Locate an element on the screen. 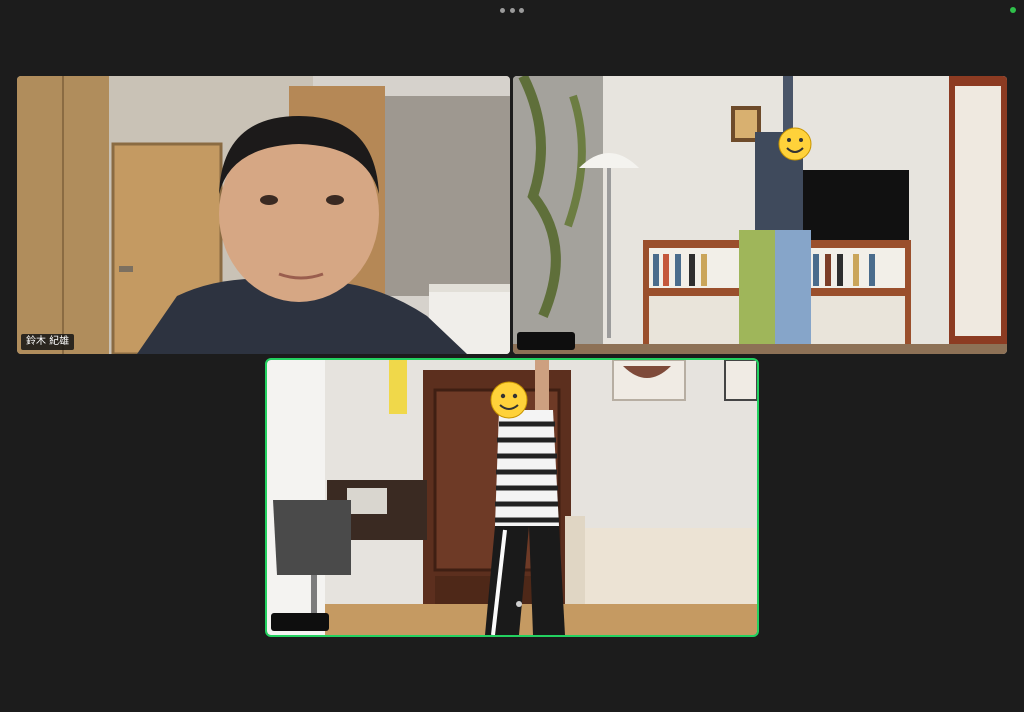  participant-name-label: 鈴木 紀雄 is located at coordinates (48, 342).